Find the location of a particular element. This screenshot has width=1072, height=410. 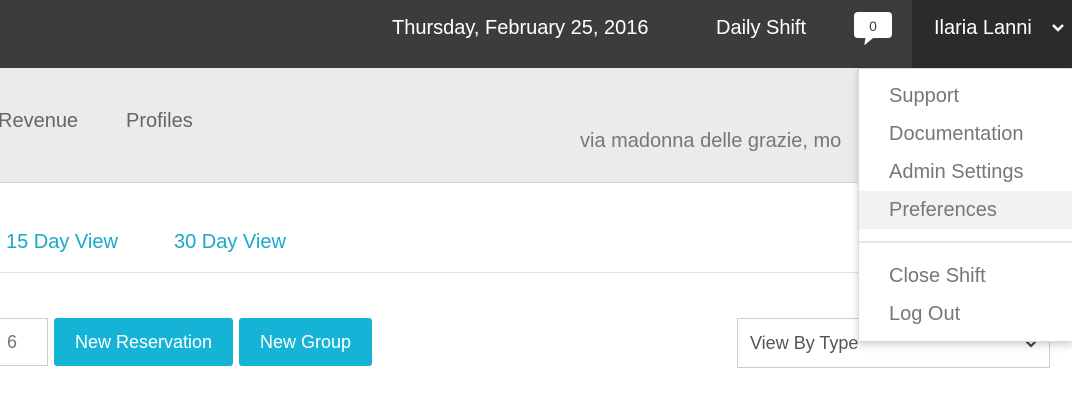

menu-item-support: Support is located at coordinates (965, 96).